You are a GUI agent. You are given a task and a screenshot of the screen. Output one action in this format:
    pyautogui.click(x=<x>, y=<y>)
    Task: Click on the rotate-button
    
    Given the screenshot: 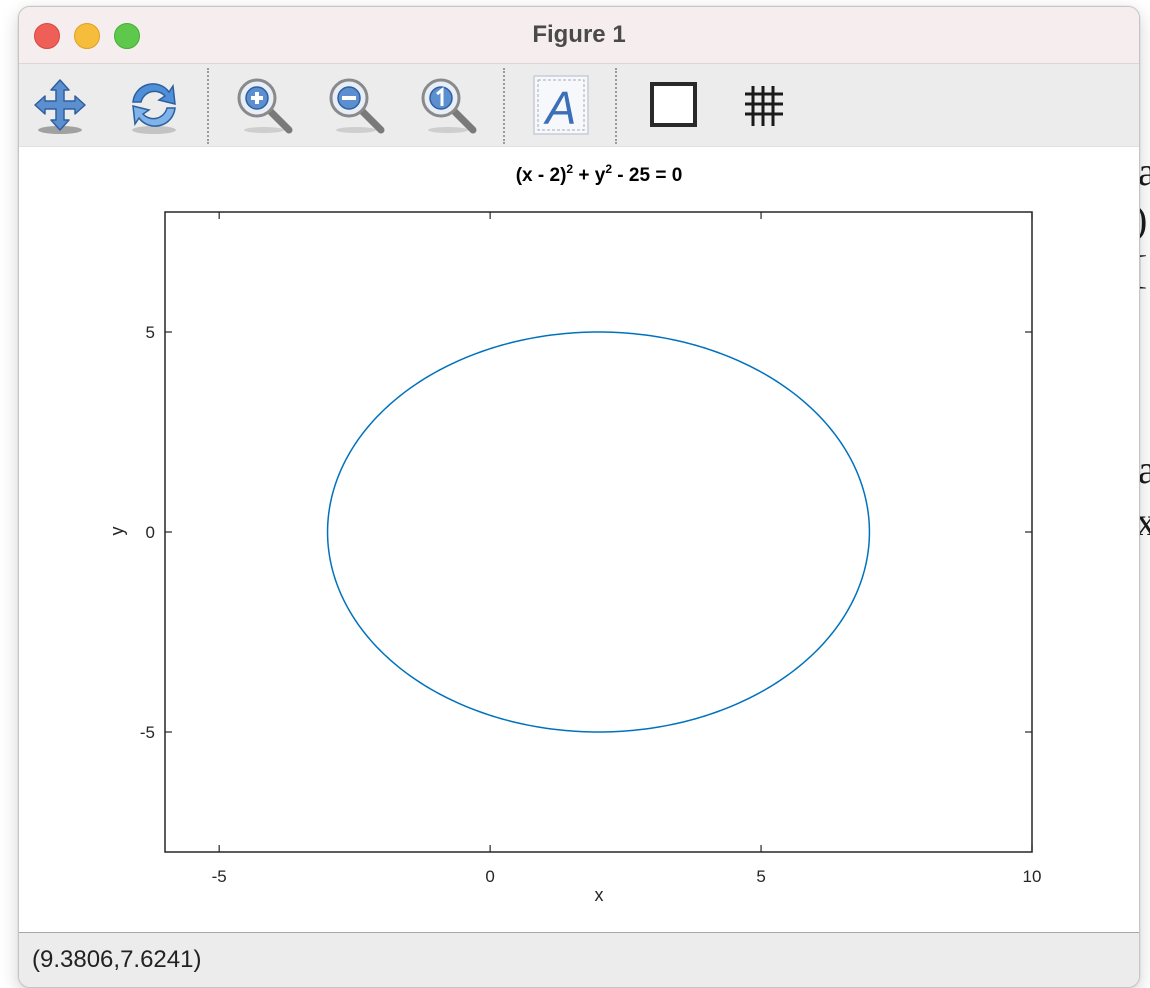 What is the action you would take?
    pyautogui.click(x=154, y=105)
    